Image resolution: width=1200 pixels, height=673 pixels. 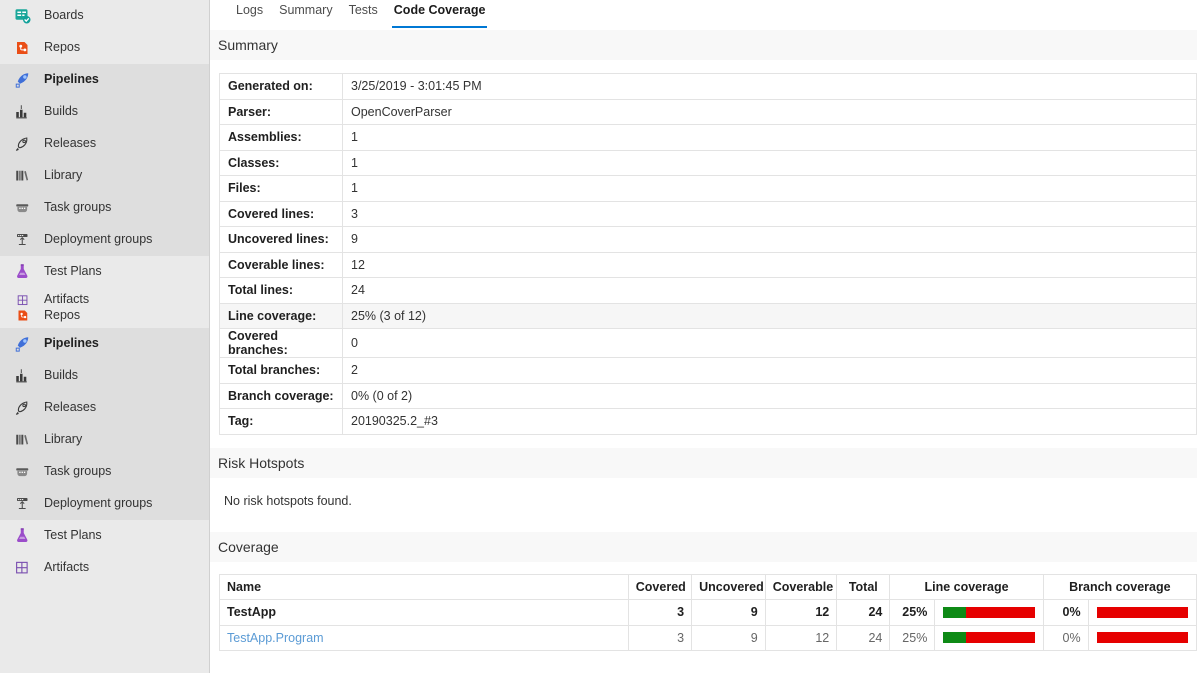 I want to click on summary-row-value: 0, so click(x=769, y=343).